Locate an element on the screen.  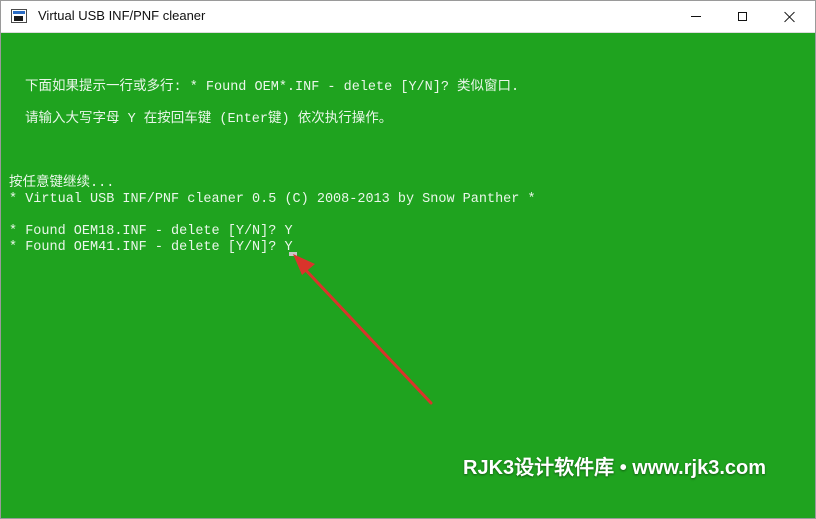
maximize-icon is located at coordinates (742, 16).